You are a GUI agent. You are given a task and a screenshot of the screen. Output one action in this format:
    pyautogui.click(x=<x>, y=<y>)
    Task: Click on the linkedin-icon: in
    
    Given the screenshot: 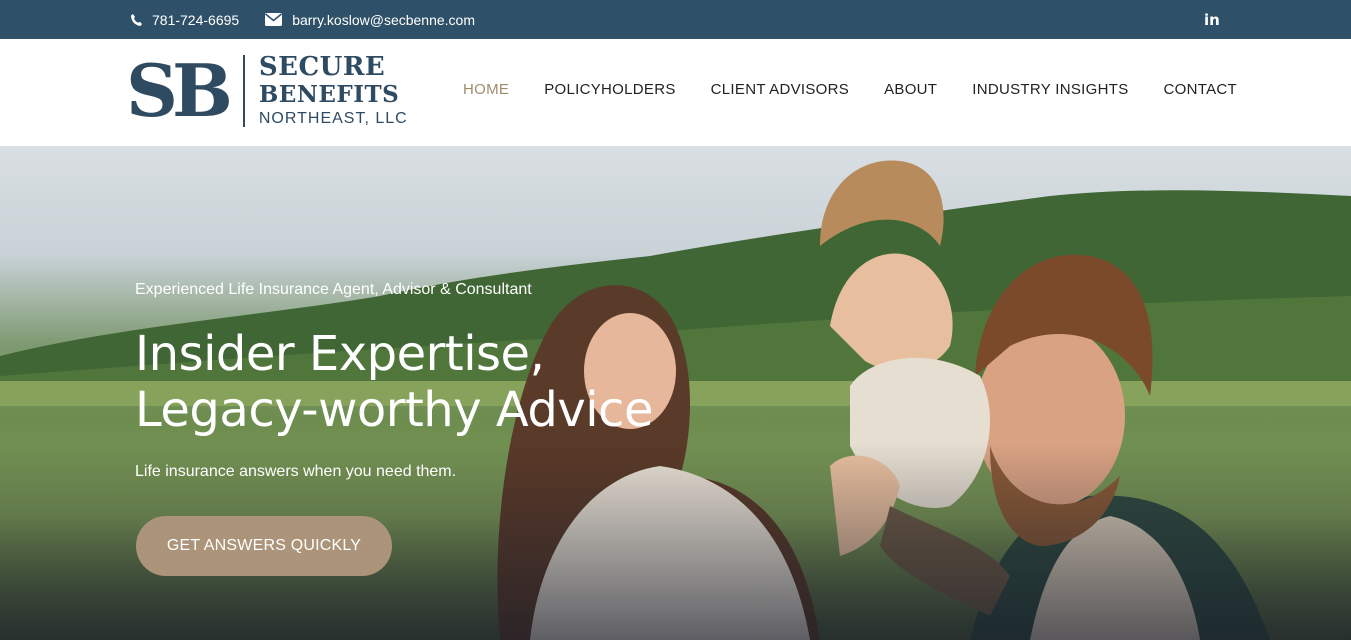 What is the action you would take?
    pyautogui.click(x=1213, y=20)
    